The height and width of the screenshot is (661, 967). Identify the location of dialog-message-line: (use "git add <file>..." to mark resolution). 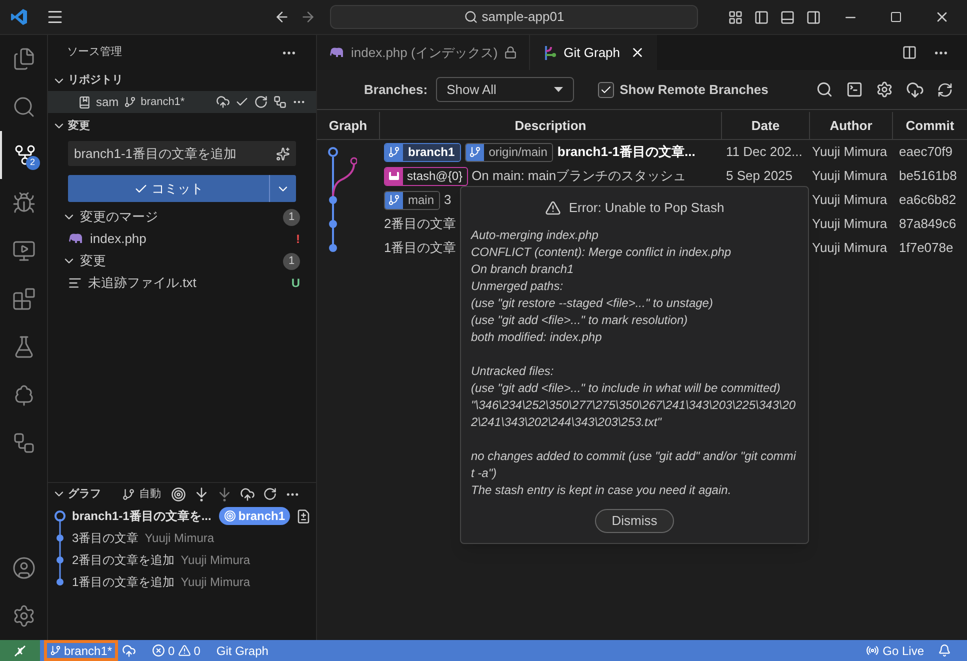
(580, 320).